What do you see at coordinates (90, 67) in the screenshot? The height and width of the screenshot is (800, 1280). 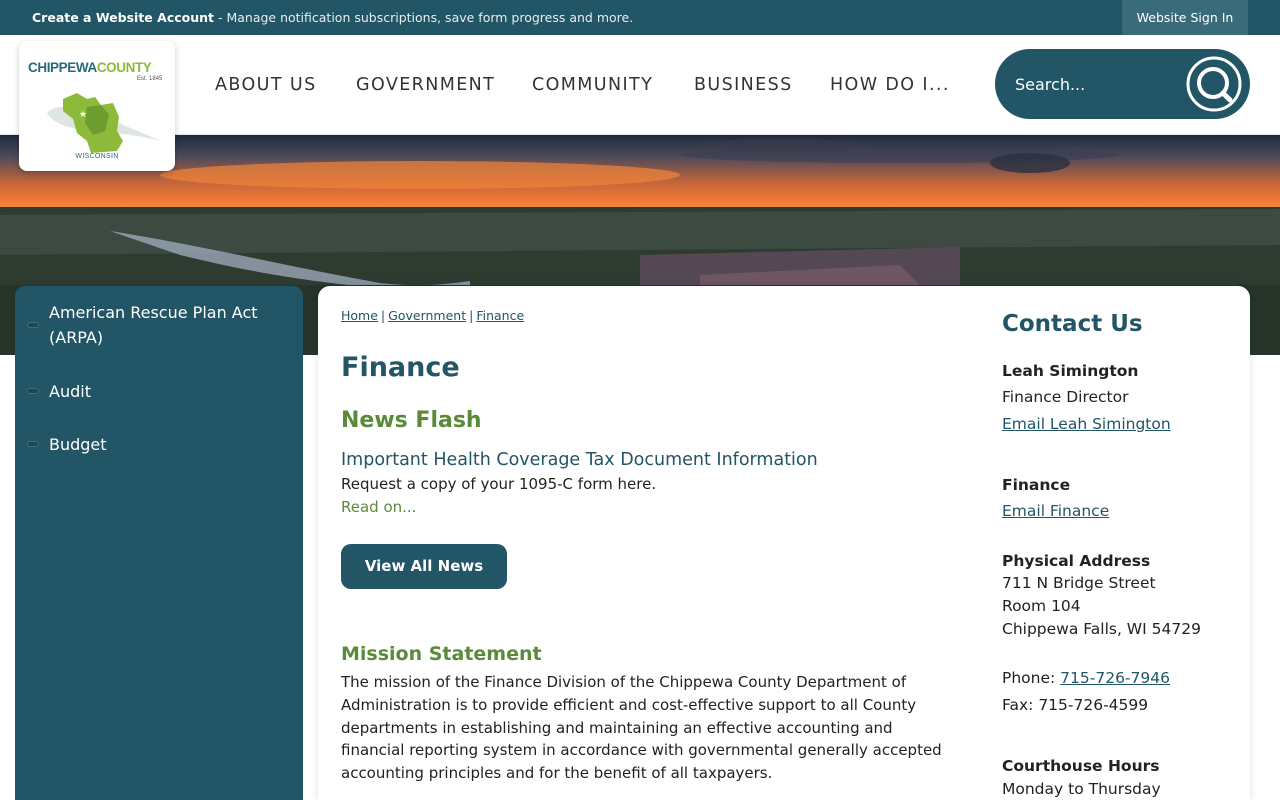 I see `logo-wordmark: CHIPPEWACOUNTY` at bounding box center [90, 67].